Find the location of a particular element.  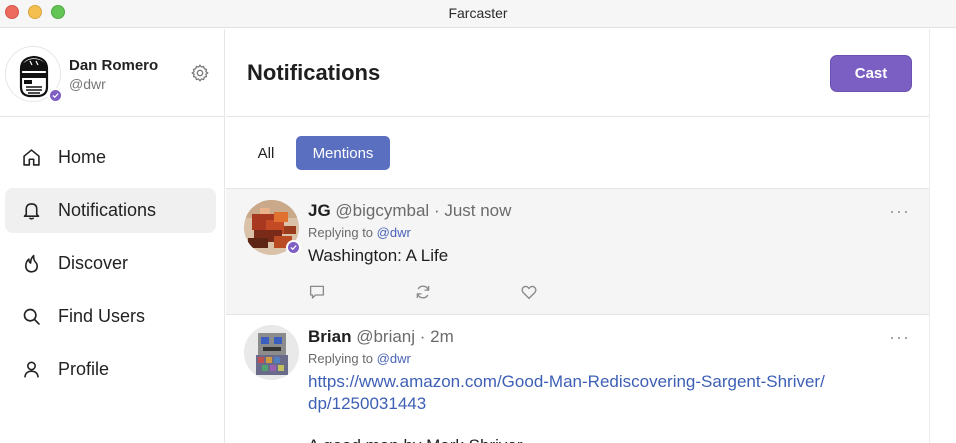

sidebar-item-label: Discover is located at coordinates (93, 263).